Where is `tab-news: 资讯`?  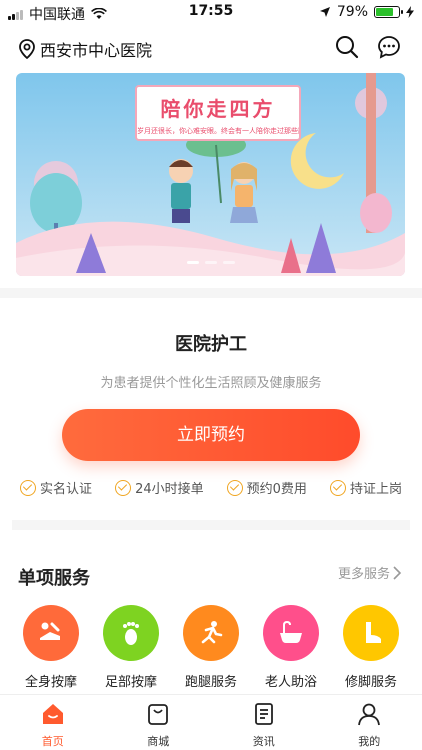 tab-news: 资讯 is located at coordinates (264, 722).